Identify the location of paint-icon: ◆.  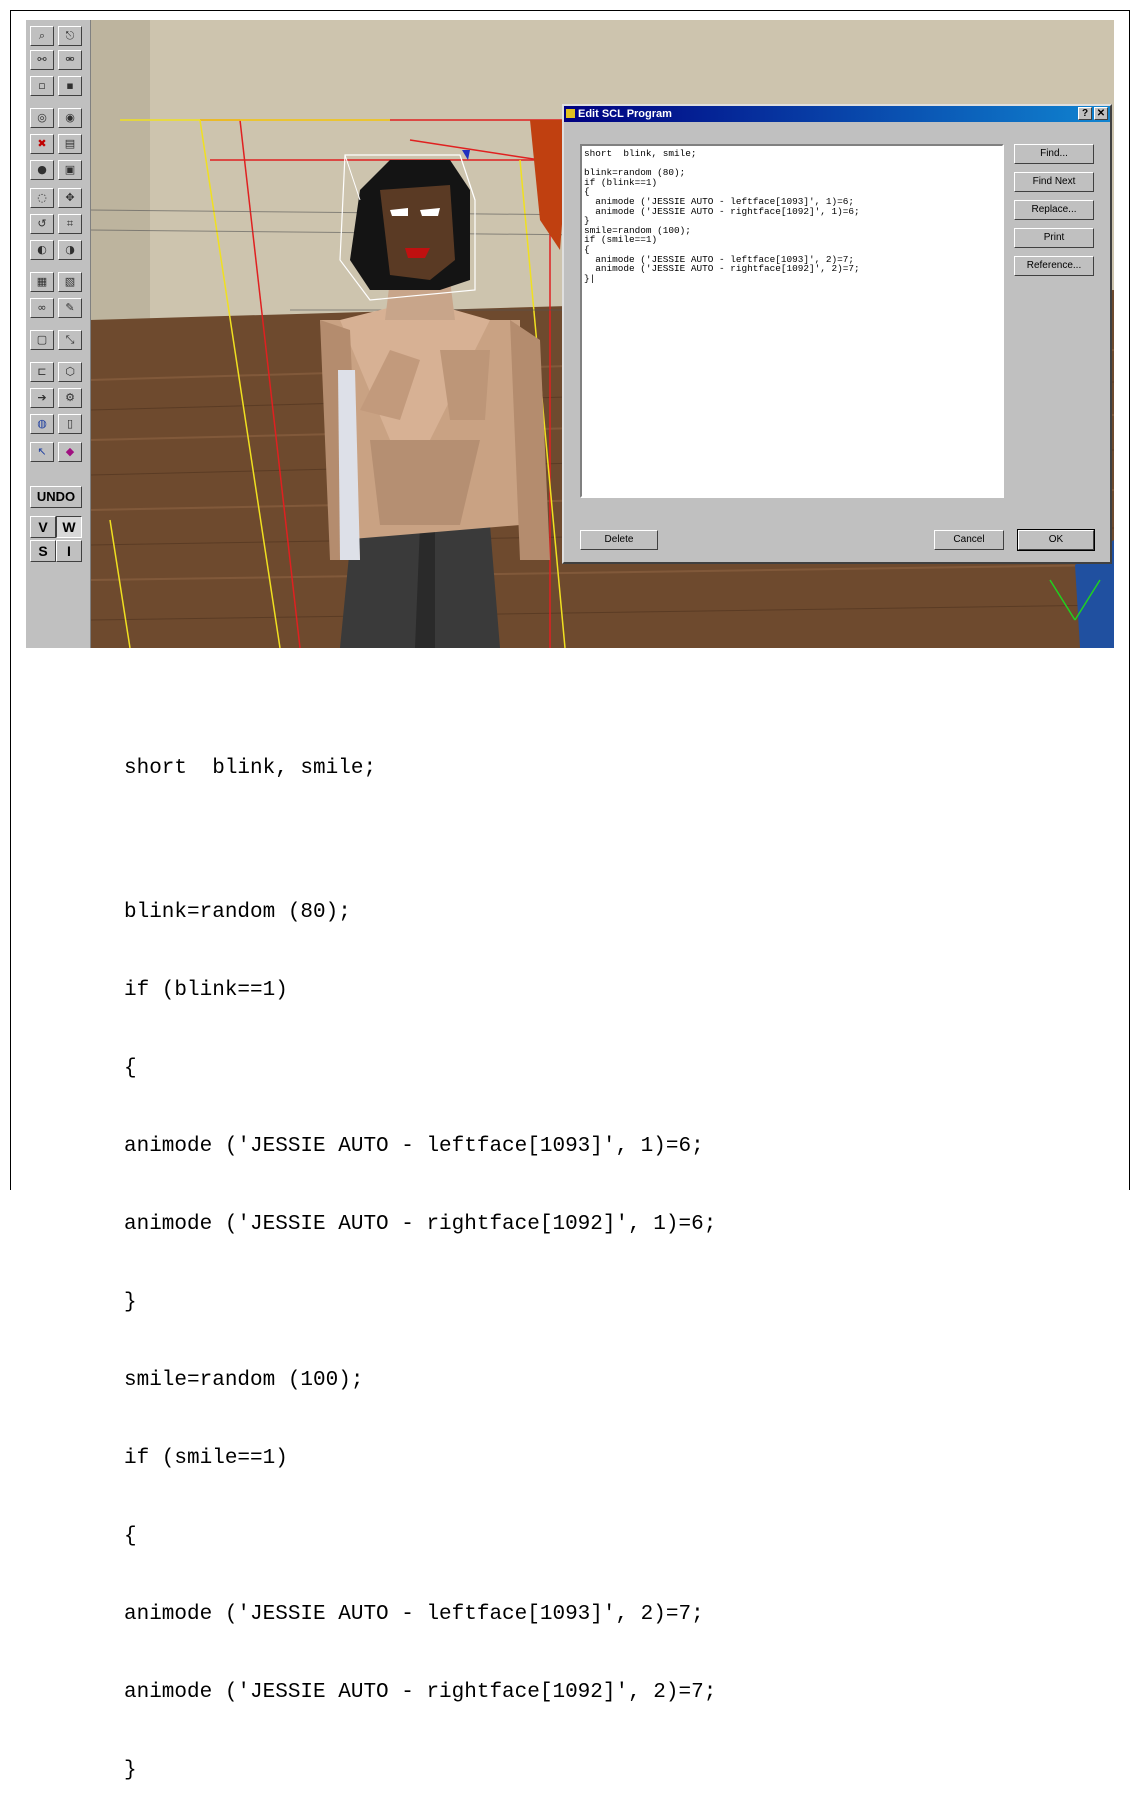
(70, 452).